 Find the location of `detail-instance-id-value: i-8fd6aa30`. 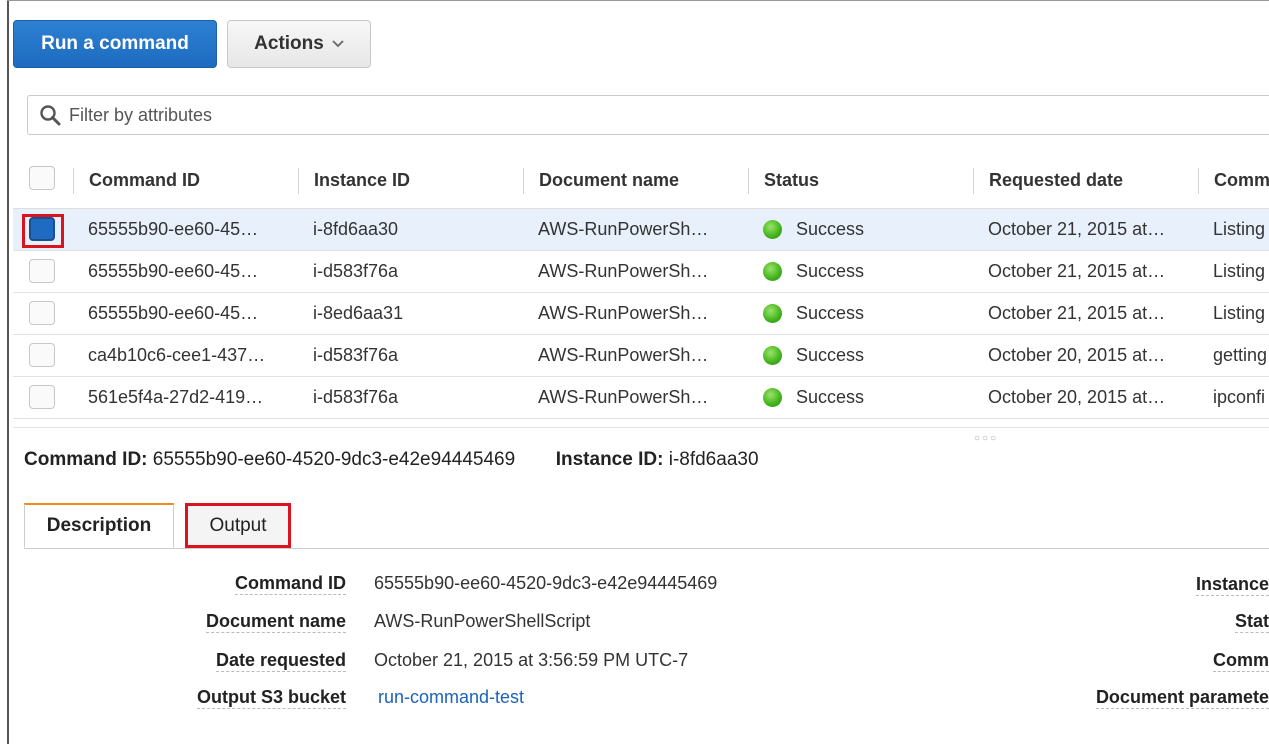

detail-instance-id-value: i-8fd6aa30 is located at coordinates (713, 459).